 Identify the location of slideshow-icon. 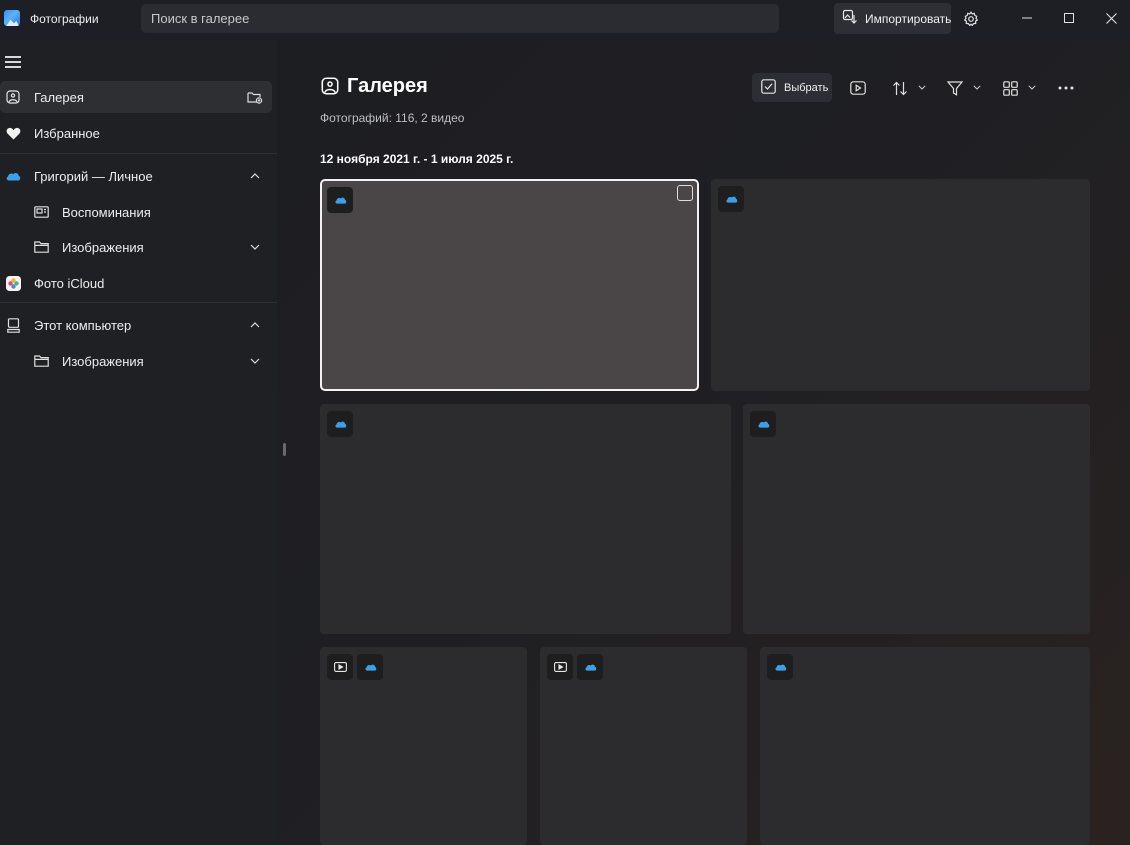
(858, 88).